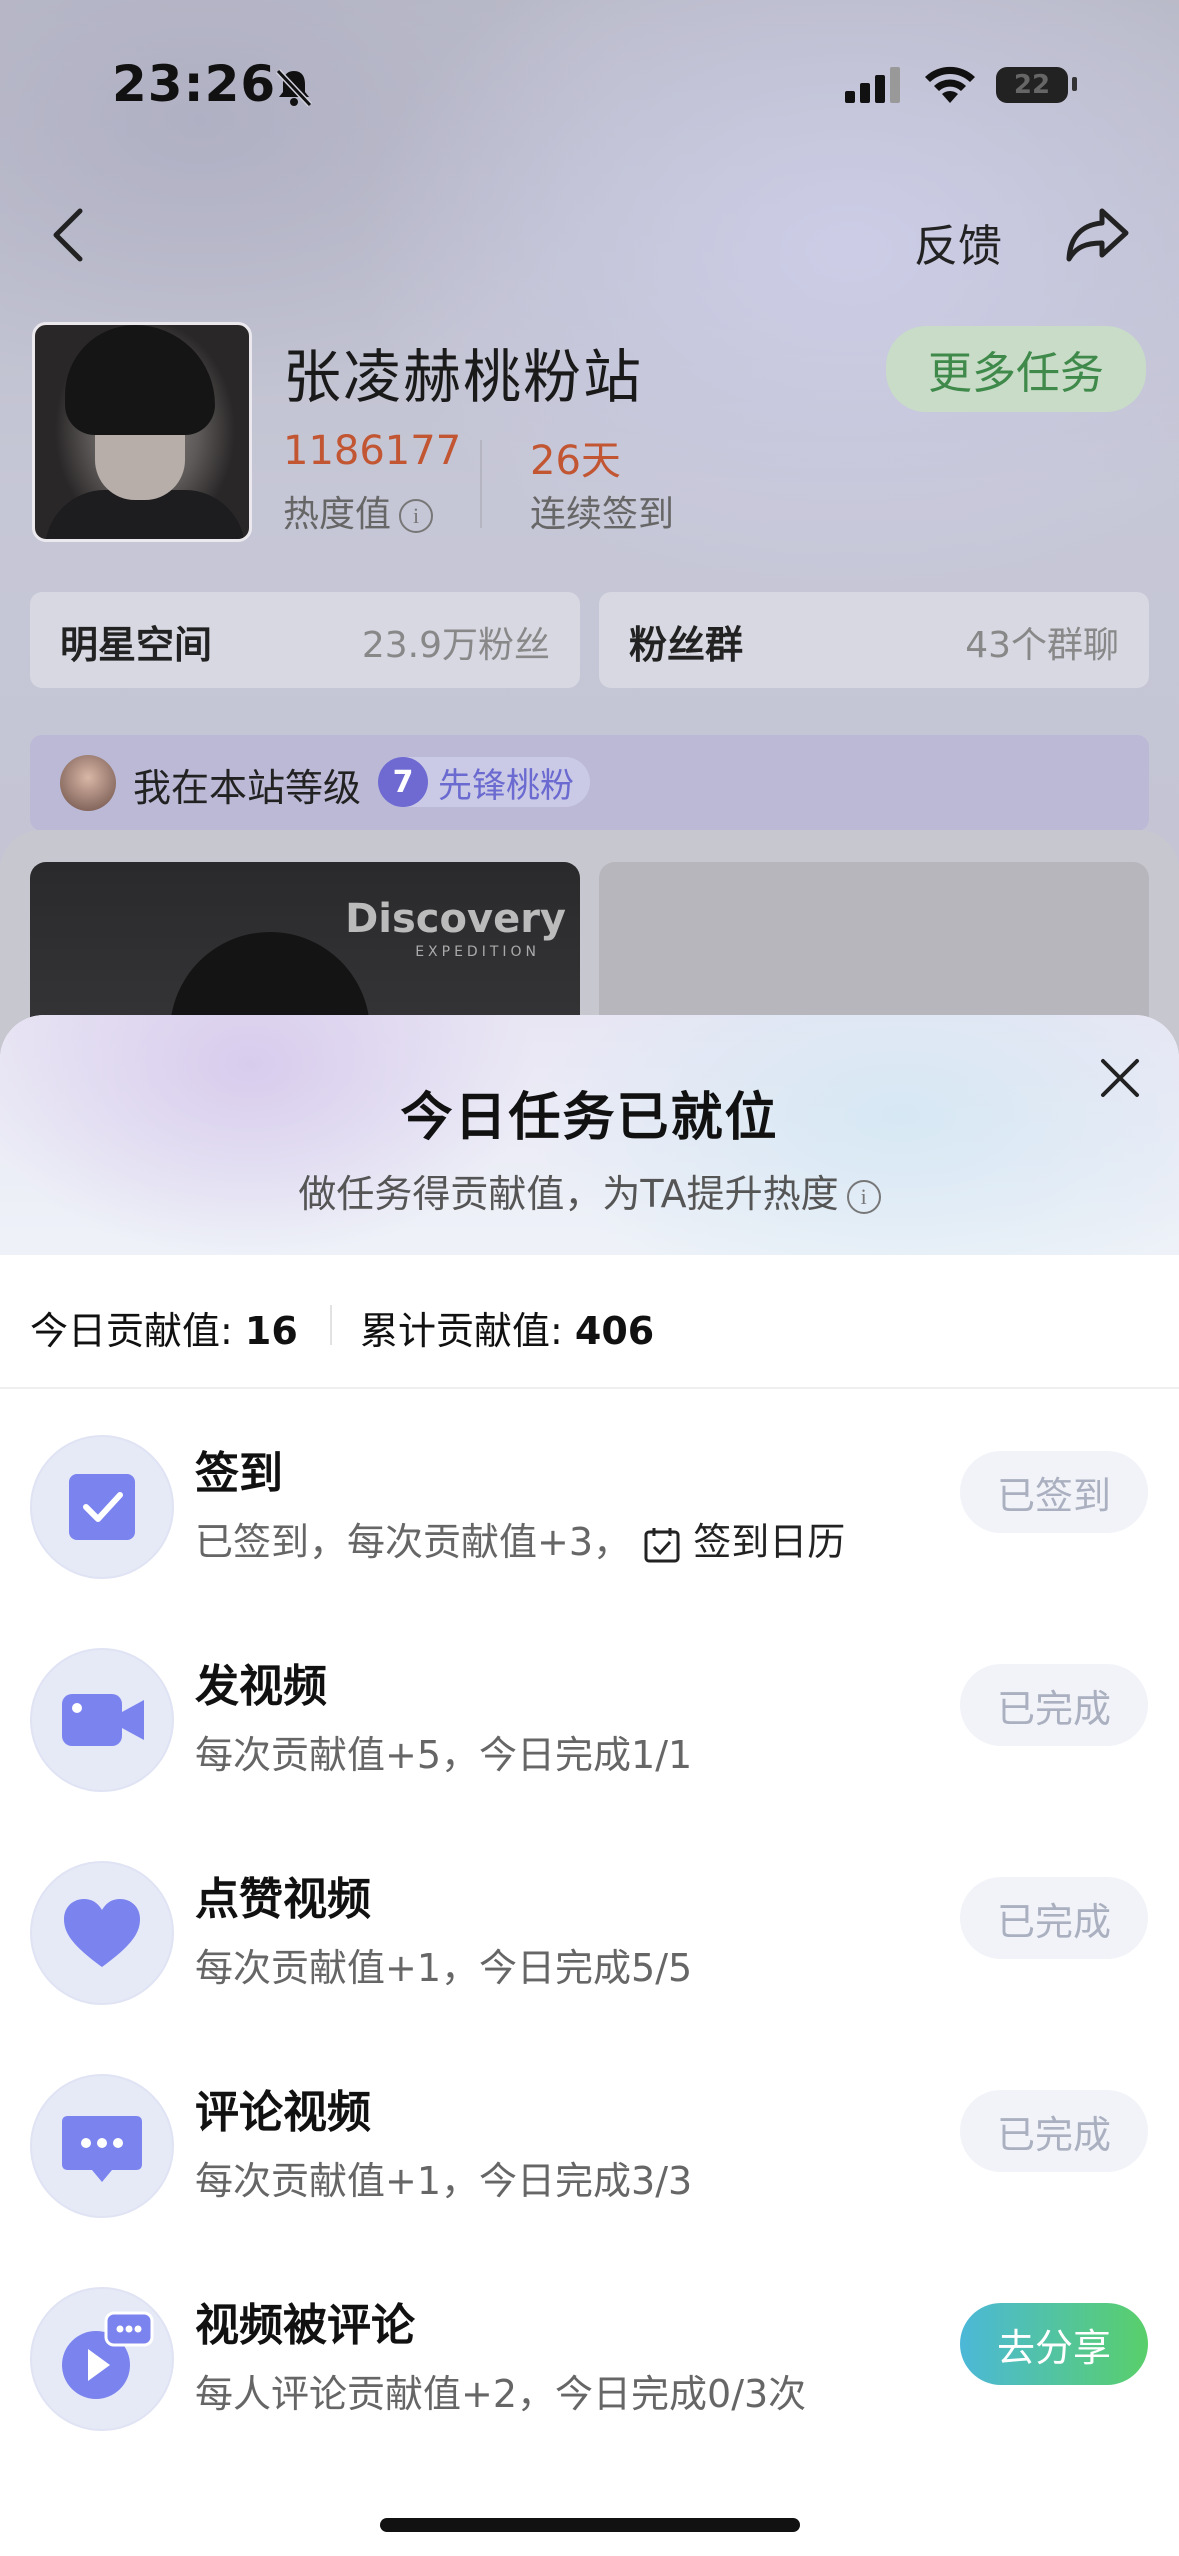 The height and width of the screenshot is (2556, 1179). Describe the element at coordinates (108, 2355) in the screenshot. I see `video-commented-icon` at that location.